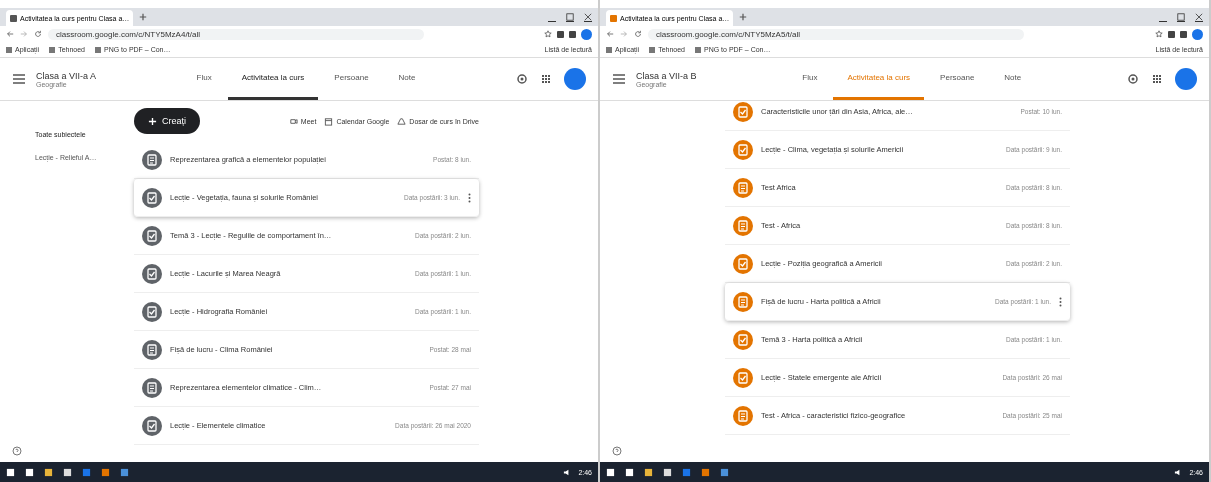 This screenshot has height=482, width=1211. I want to click on video-camera-icon, so click(293, 121).